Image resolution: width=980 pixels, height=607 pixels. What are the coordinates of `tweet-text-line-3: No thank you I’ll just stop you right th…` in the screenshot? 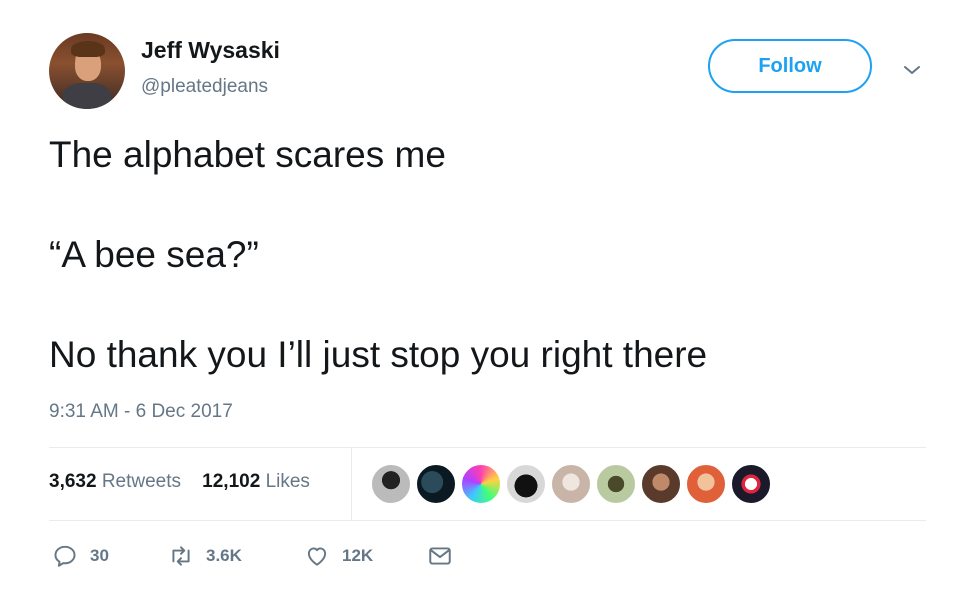 It's located at (378, 354).